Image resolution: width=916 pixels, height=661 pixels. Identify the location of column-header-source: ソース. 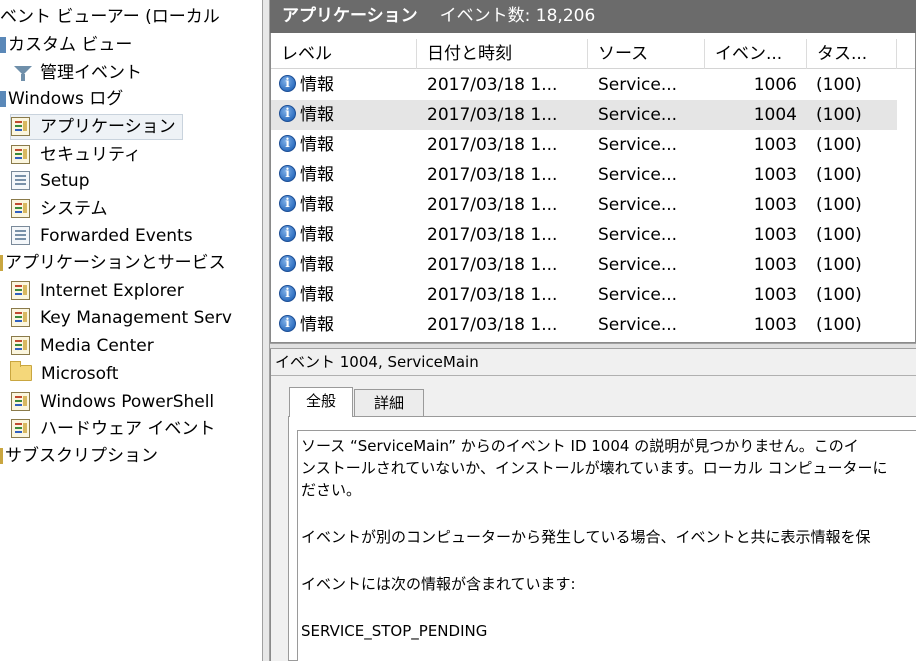
(646, 54).